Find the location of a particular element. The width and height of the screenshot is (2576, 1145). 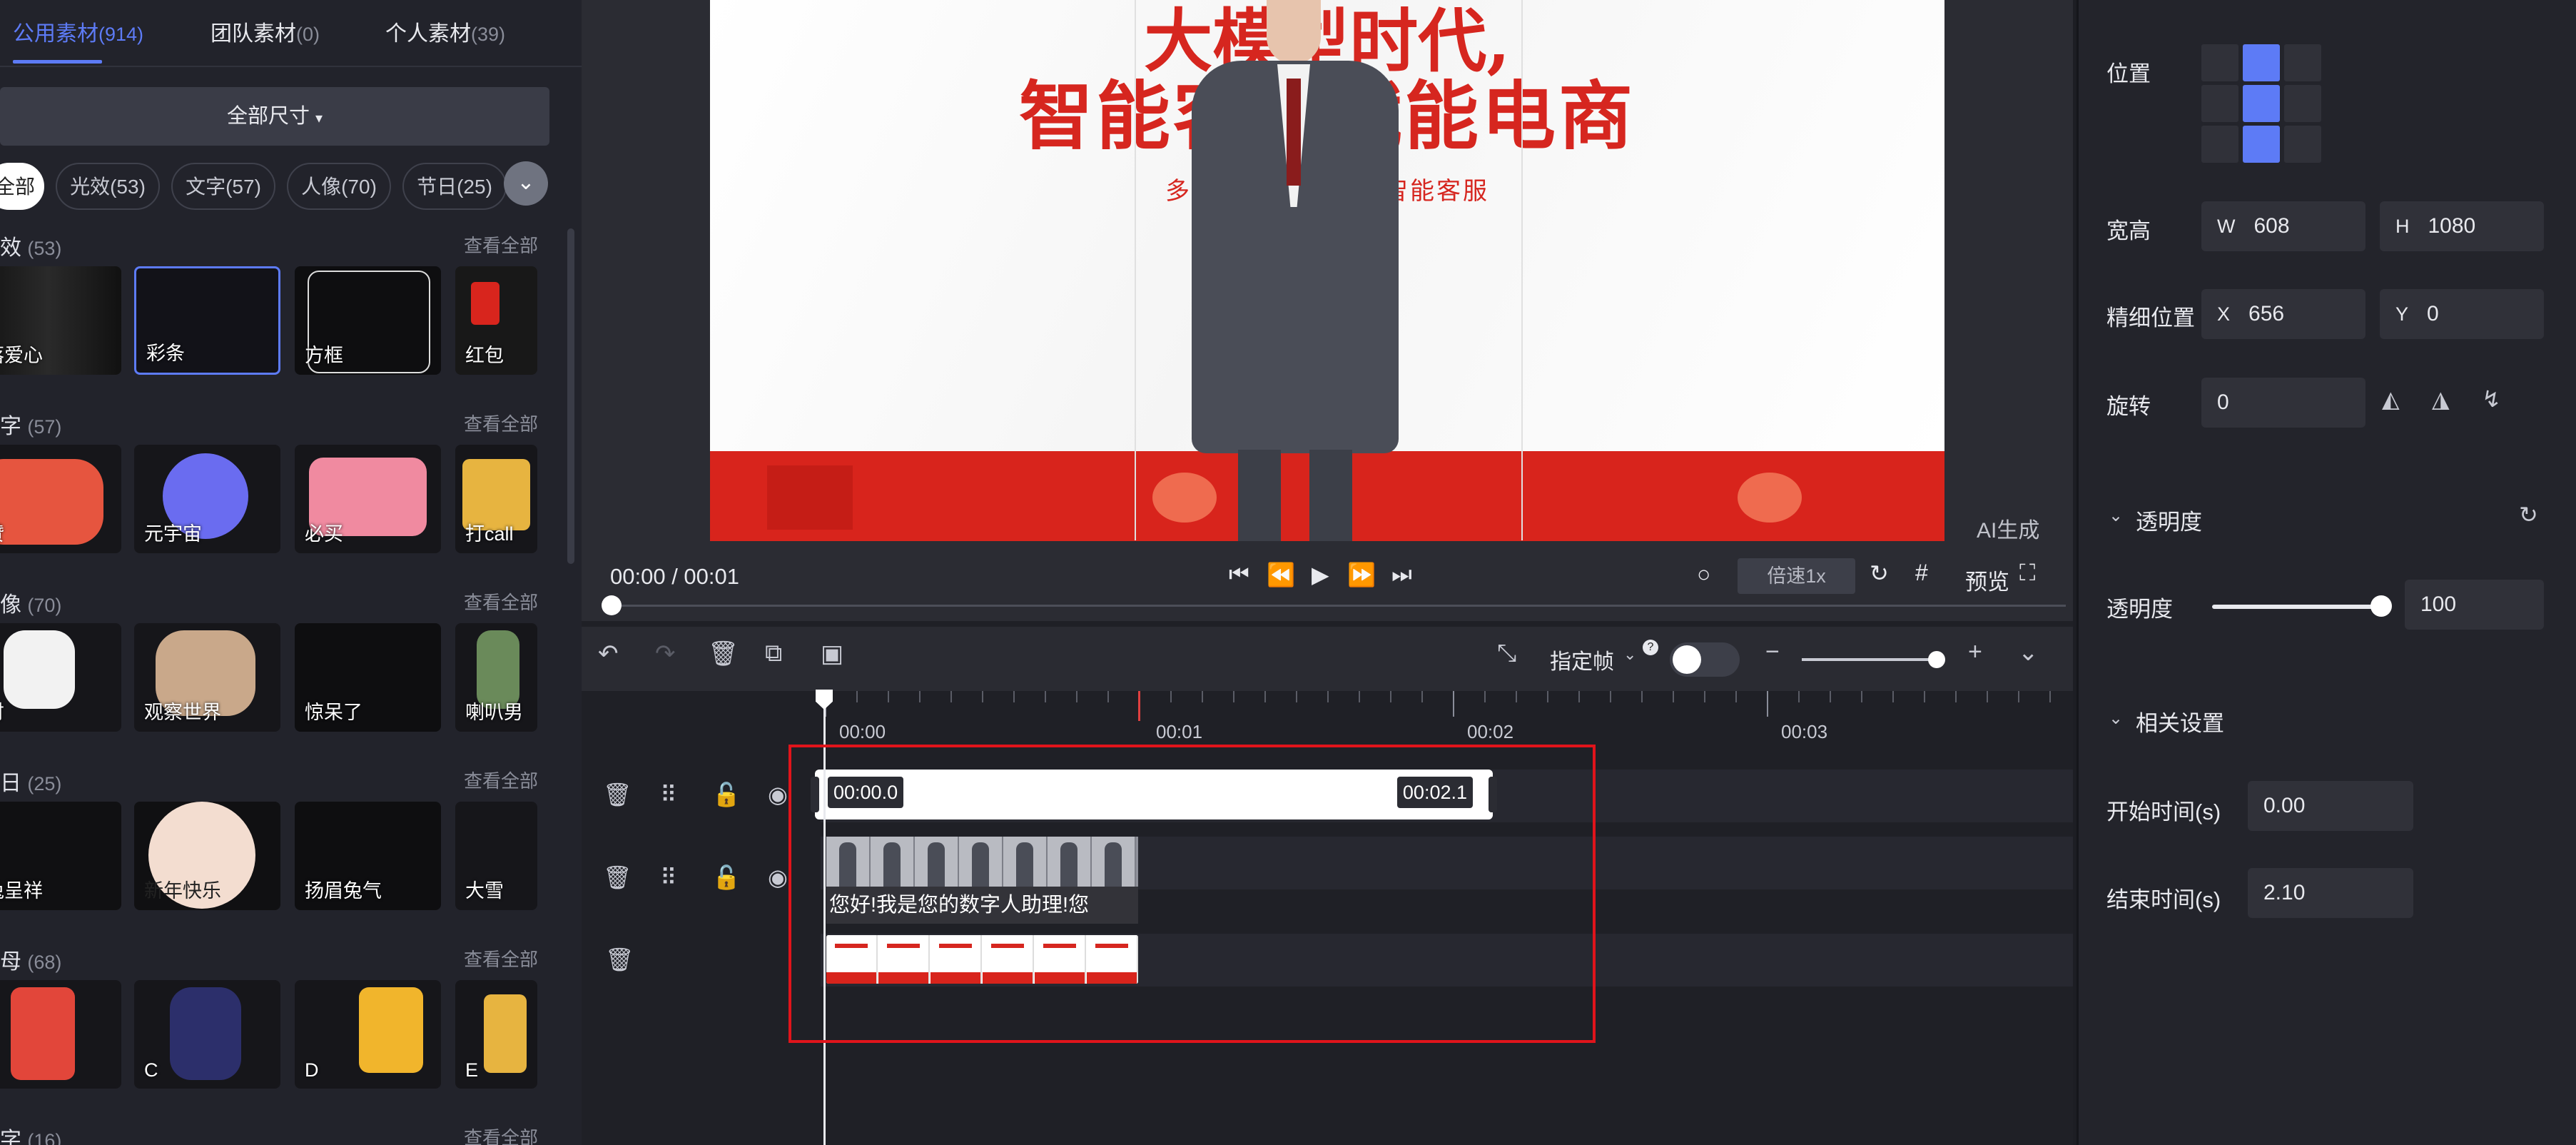

rewind-icon: ⏪ is located at coordinates (1281, 574).